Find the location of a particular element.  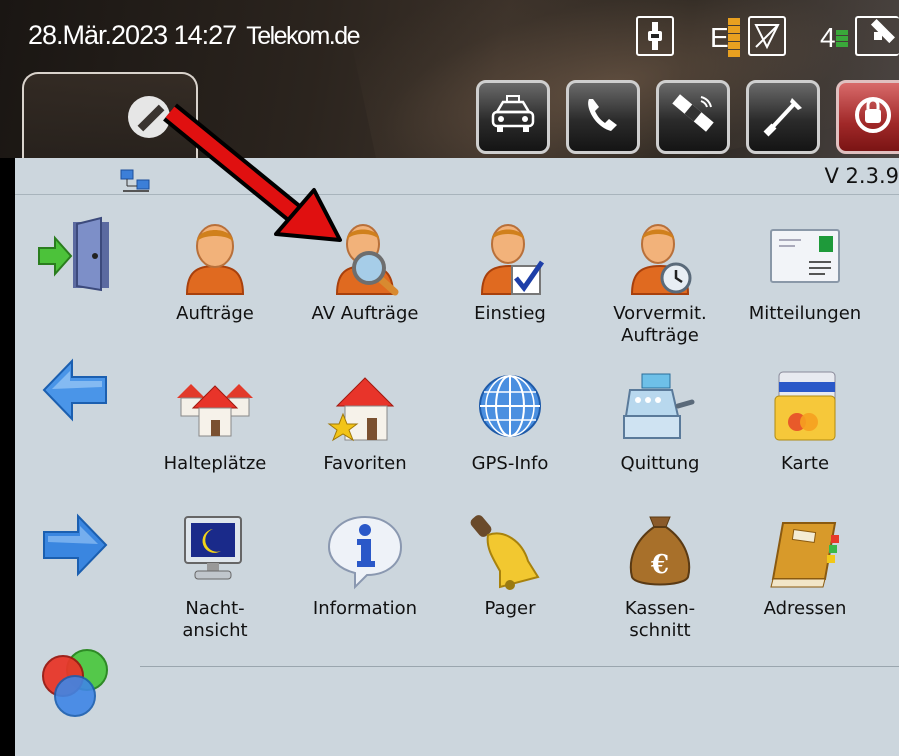

money-bag-icon: € is located at coordinates (660, 553).